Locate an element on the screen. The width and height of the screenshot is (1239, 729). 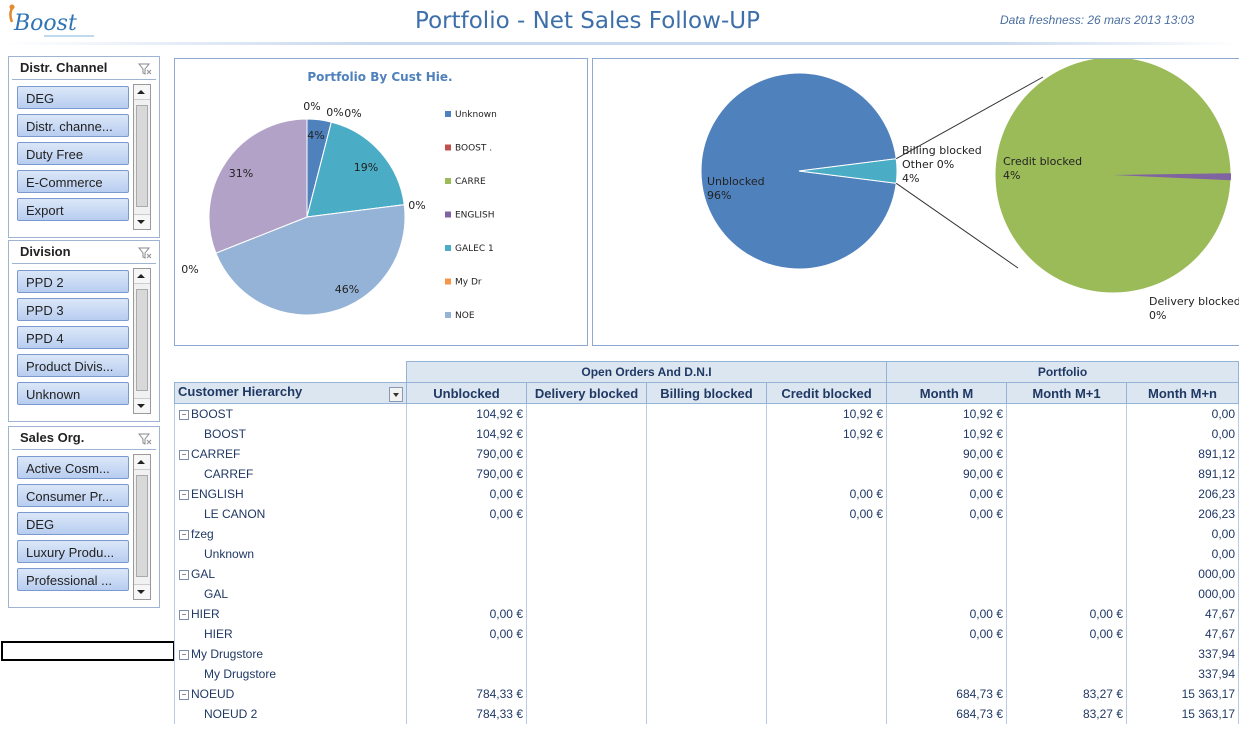
row-label: − NOEUD is located at coordinates (290, 694).